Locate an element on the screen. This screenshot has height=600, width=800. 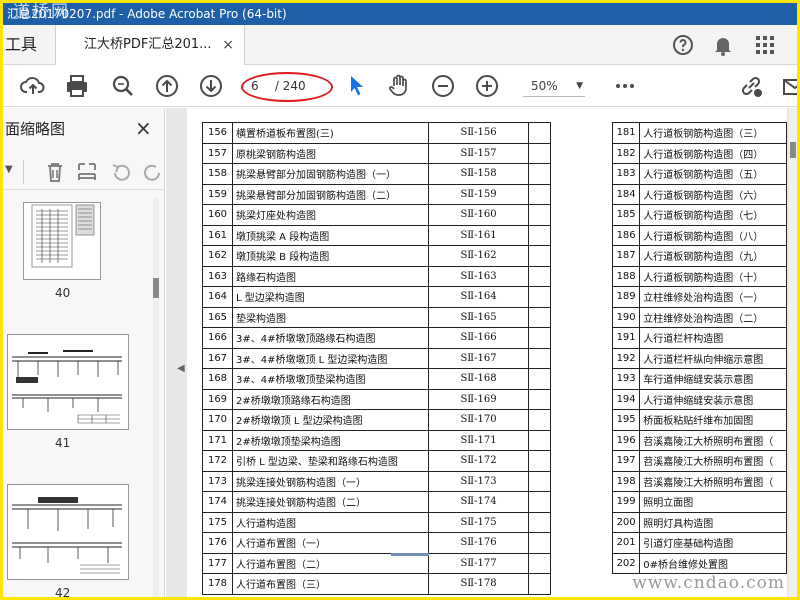
options-chevron-icon: ▼ is located at coordinates (9, 169).